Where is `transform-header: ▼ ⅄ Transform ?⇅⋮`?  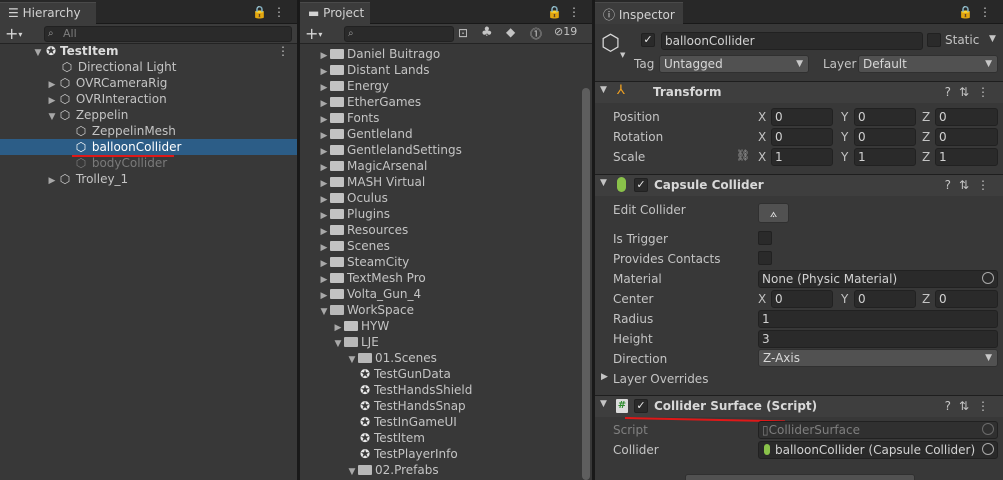 transform-header: ▼ ⅄ Transform ?⇅⋮ is located at coordinates (799, 92).